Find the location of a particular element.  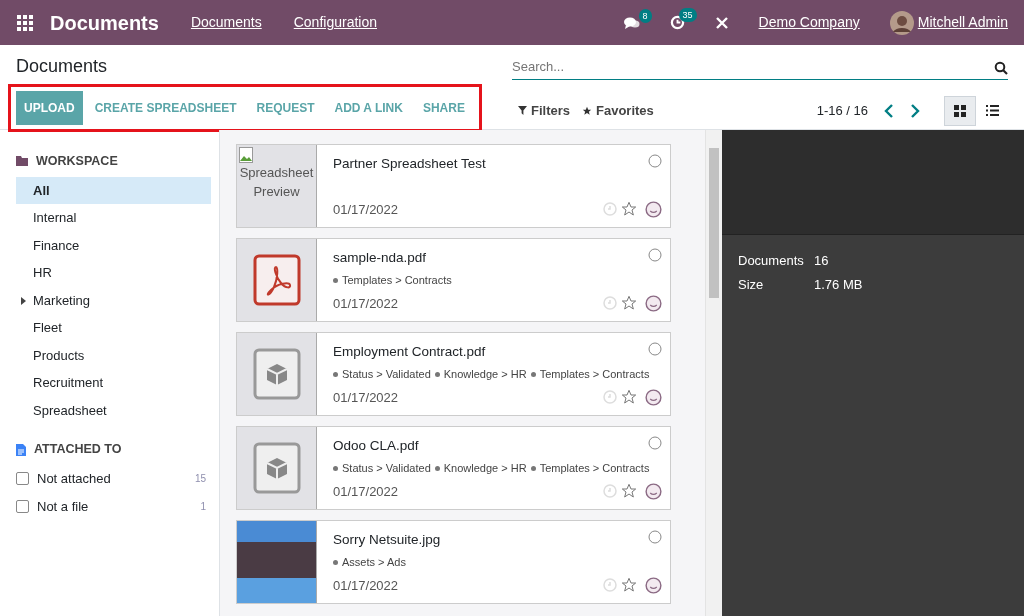

count-text: 1 is located at coordinates (203, 506).